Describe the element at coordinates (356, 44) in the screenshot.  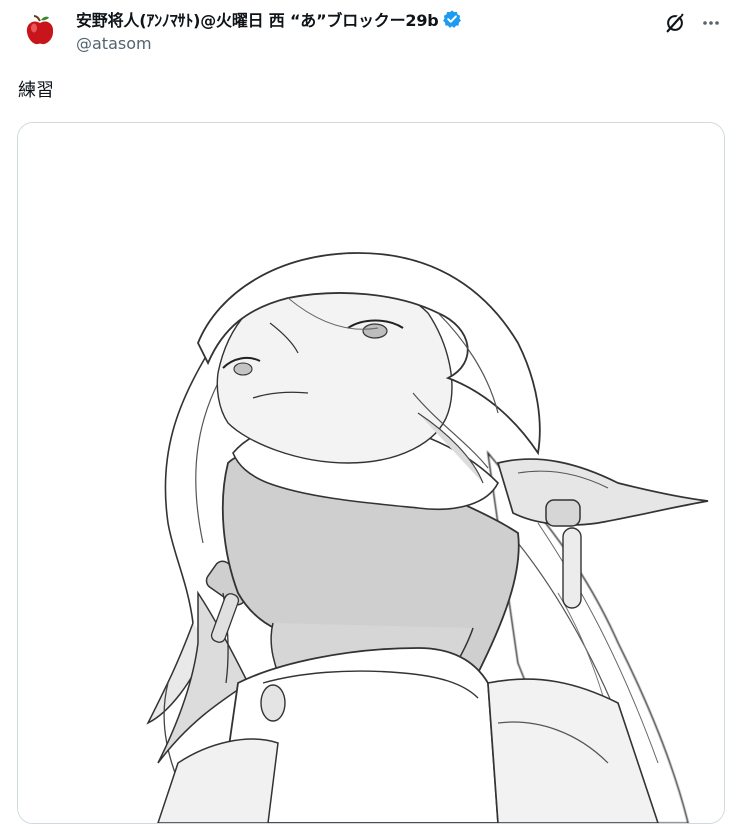
I see `handle: @atasom` at that location.